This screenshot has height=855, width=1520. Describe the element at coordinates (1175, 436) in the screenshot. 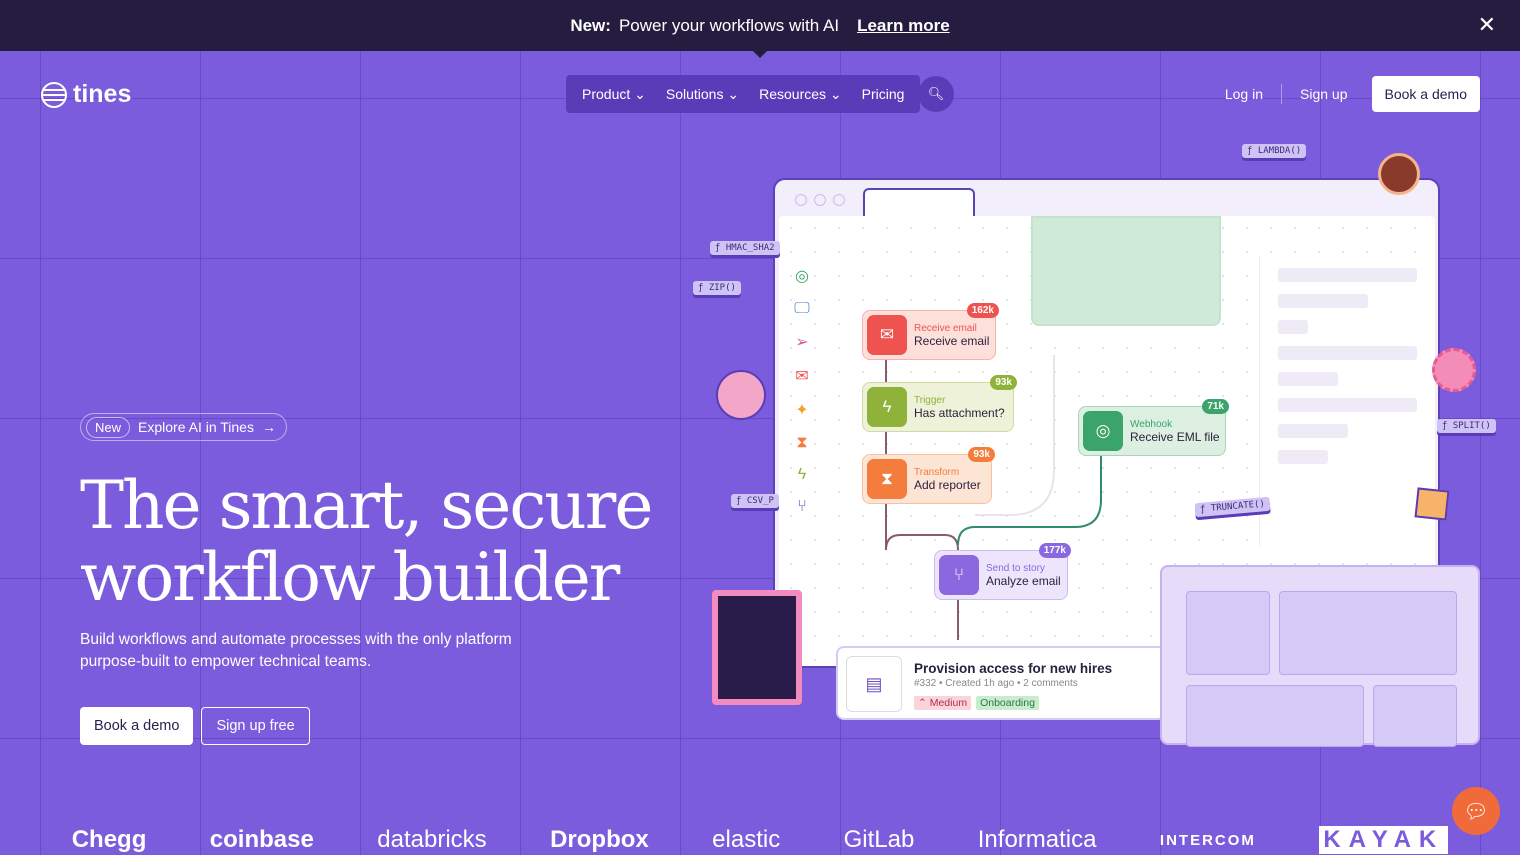

I see `node-label: Receive EML file` at that location.